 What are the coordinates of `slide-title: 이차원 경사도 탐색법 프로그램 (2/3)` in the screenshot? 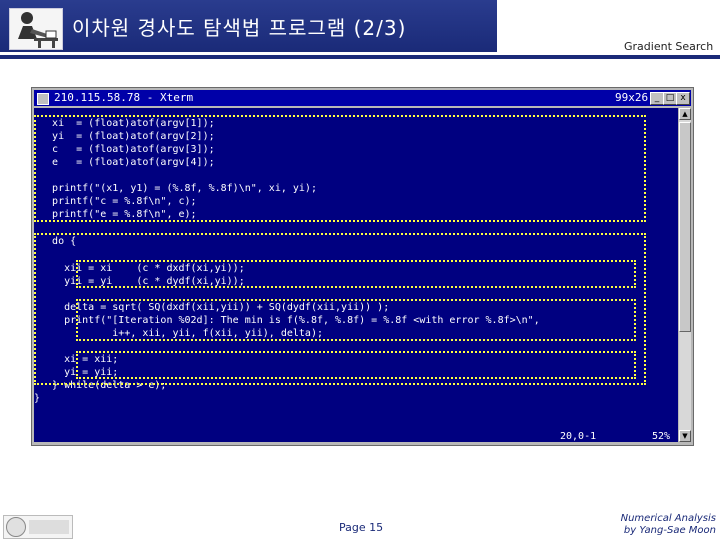 It's located at (239, 28).